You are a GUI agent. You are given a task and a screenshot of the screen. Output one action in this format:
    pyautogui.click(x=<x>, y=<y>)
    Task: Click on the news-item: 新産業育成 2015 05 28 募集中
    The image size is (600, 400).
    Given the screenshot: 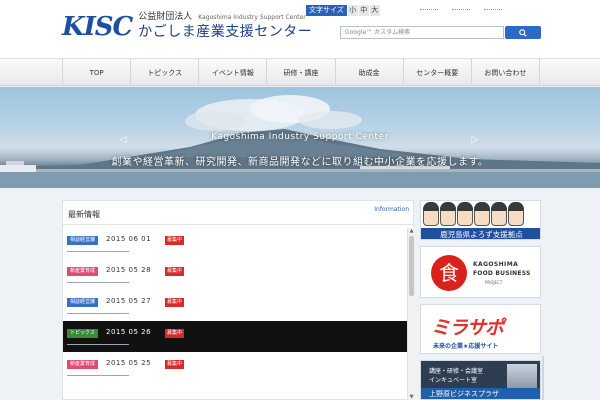 What is the action you would take?
    pyautogui.click(x=235, y=274)
    